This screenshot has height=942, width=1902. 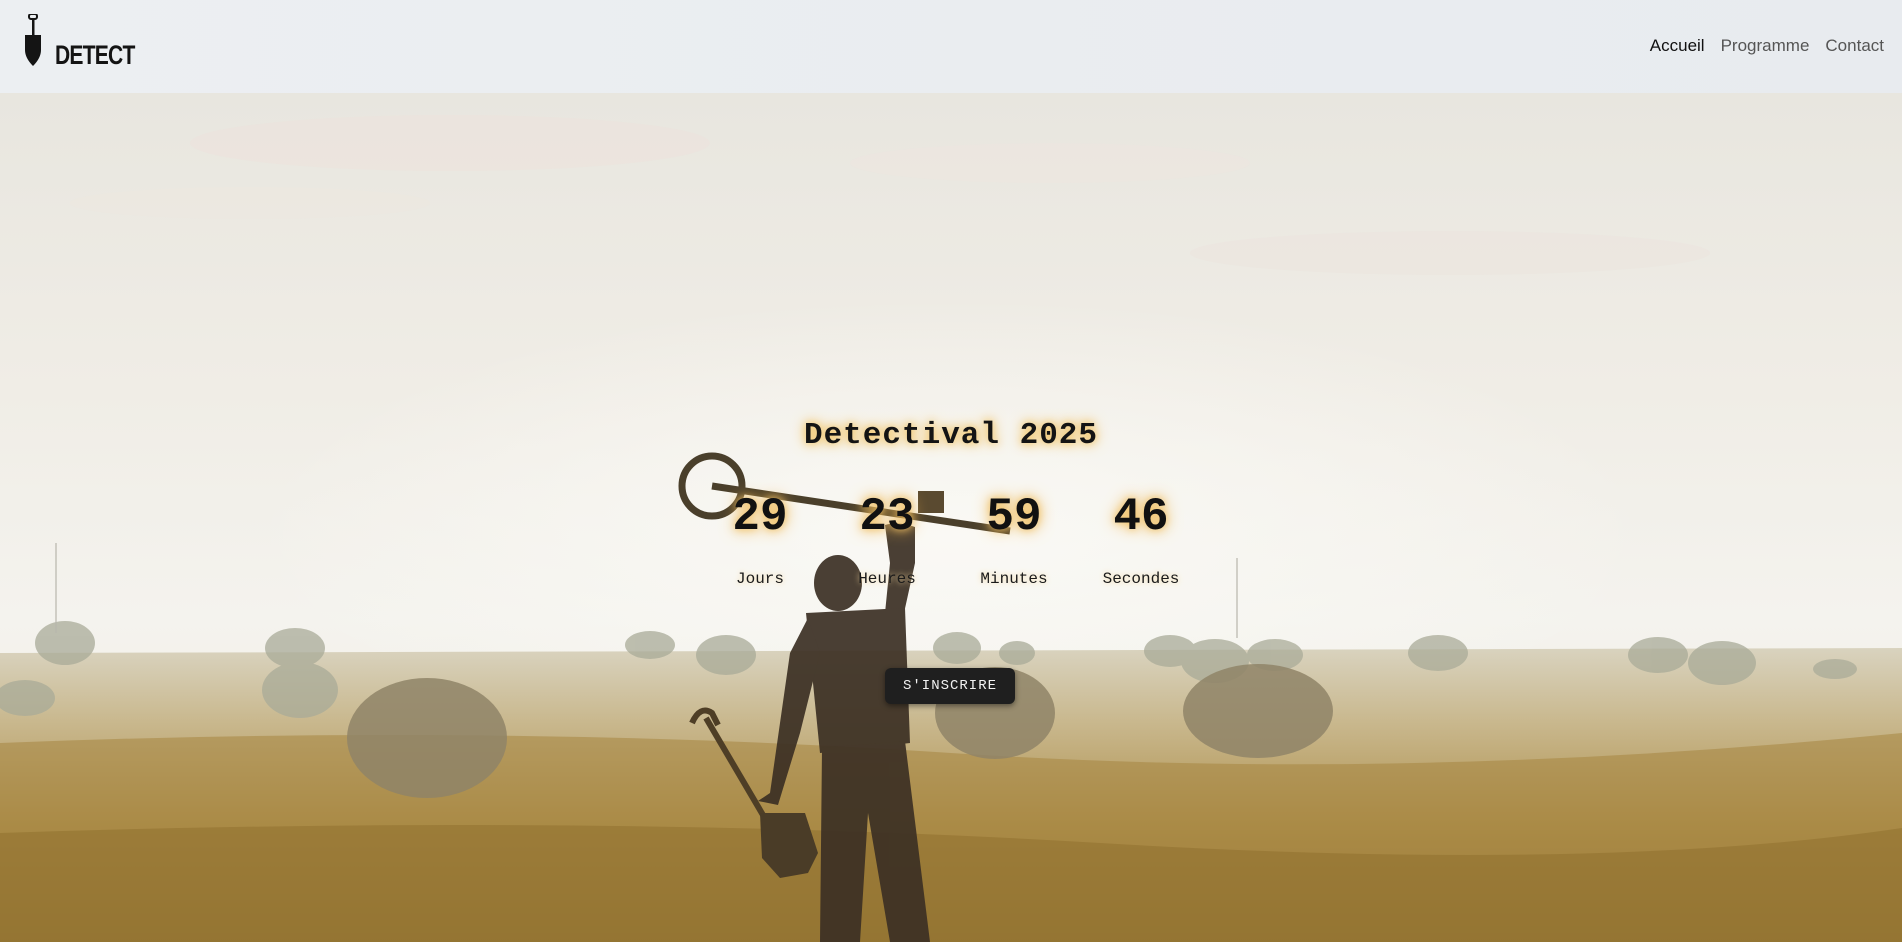 I want to click on countdown-minutes-value: 59, so click(x=1014, y=517).